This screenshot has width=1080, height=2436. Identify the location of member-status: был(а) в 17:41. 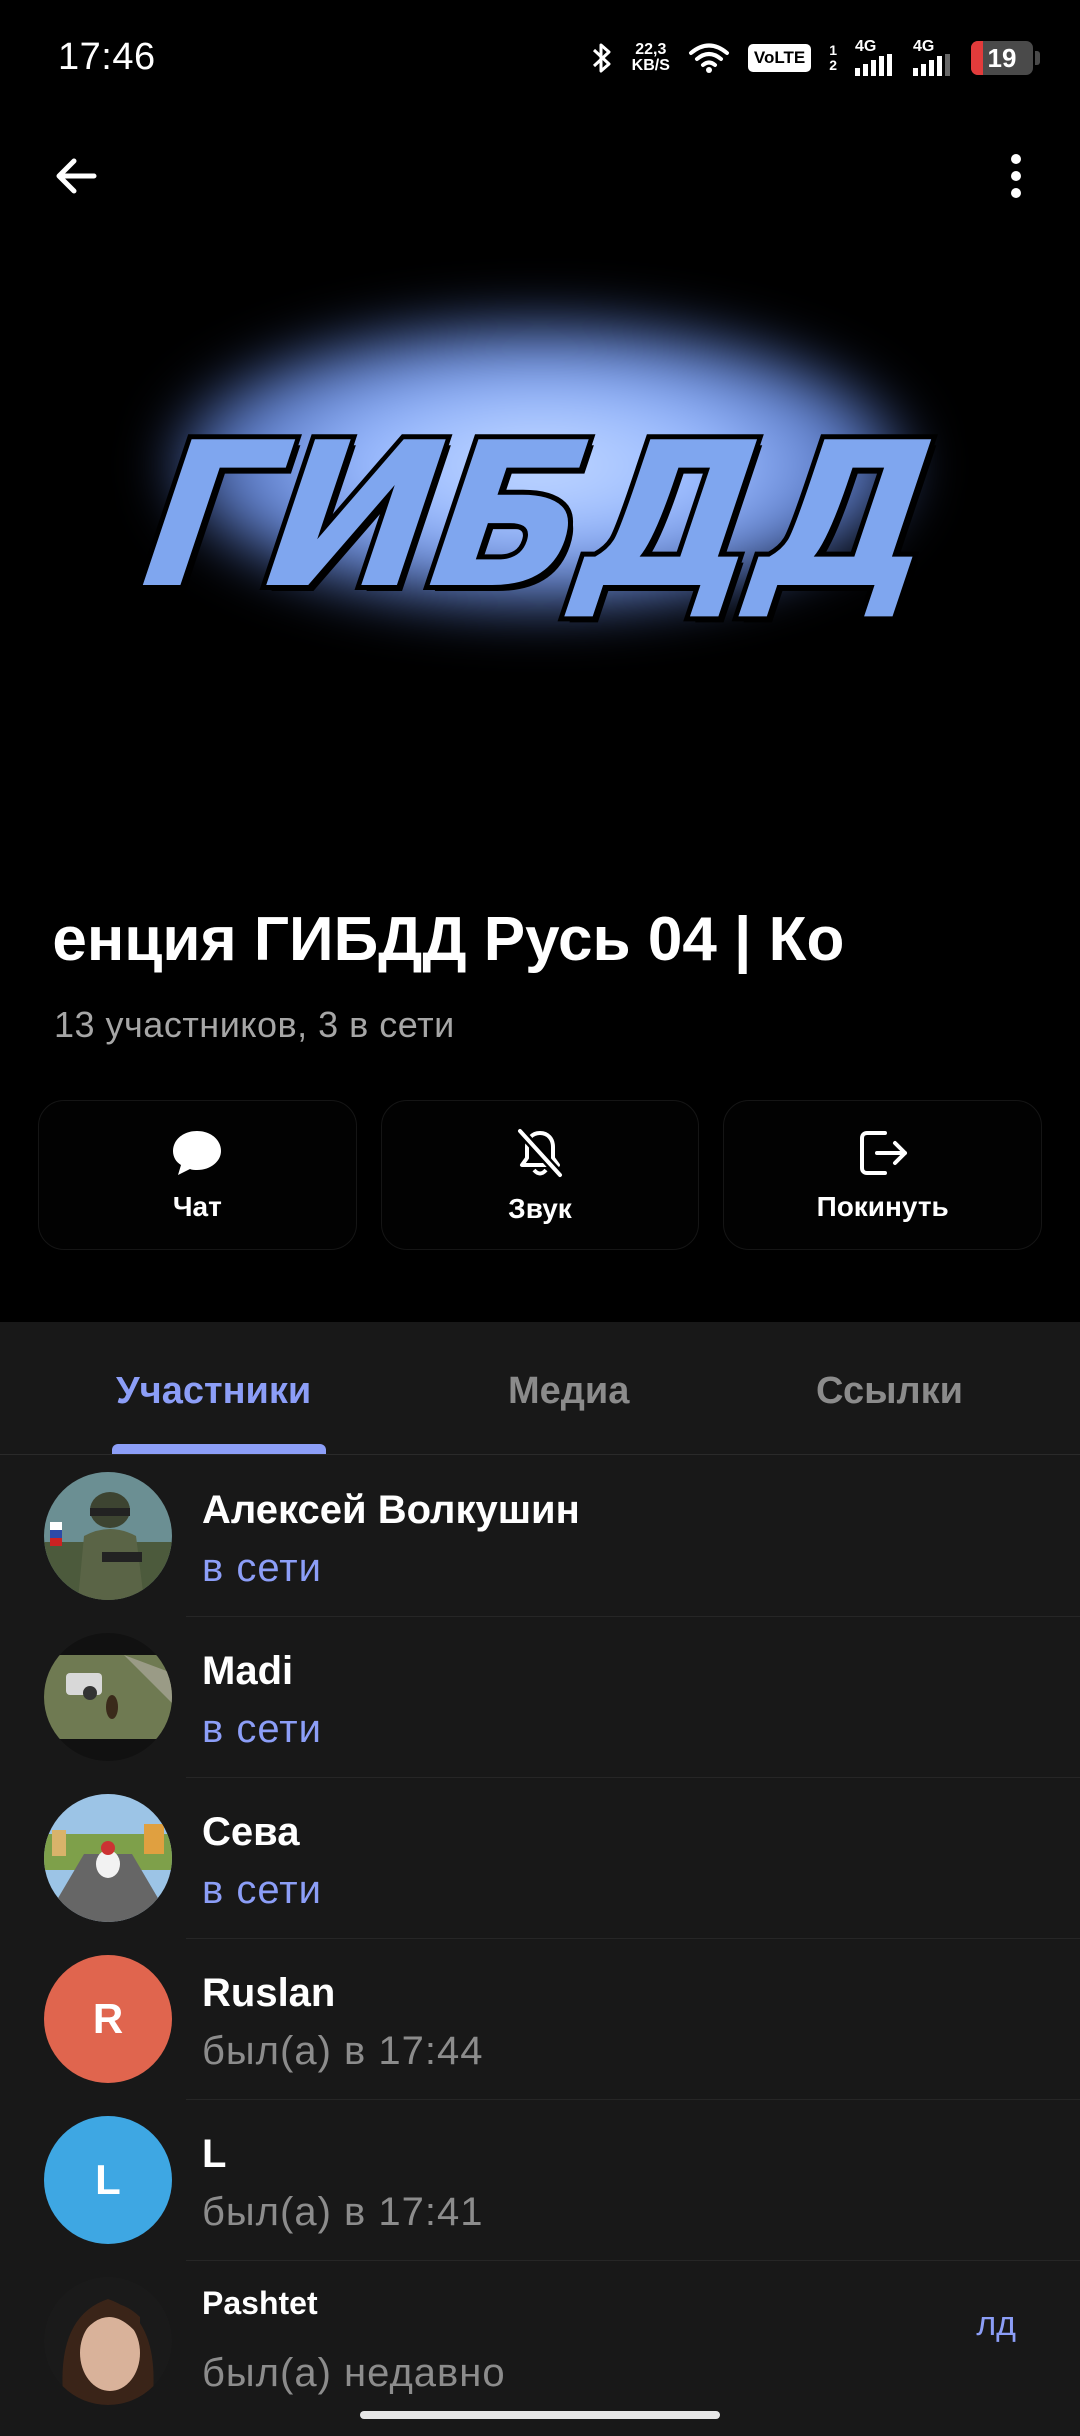
(343, 2212).